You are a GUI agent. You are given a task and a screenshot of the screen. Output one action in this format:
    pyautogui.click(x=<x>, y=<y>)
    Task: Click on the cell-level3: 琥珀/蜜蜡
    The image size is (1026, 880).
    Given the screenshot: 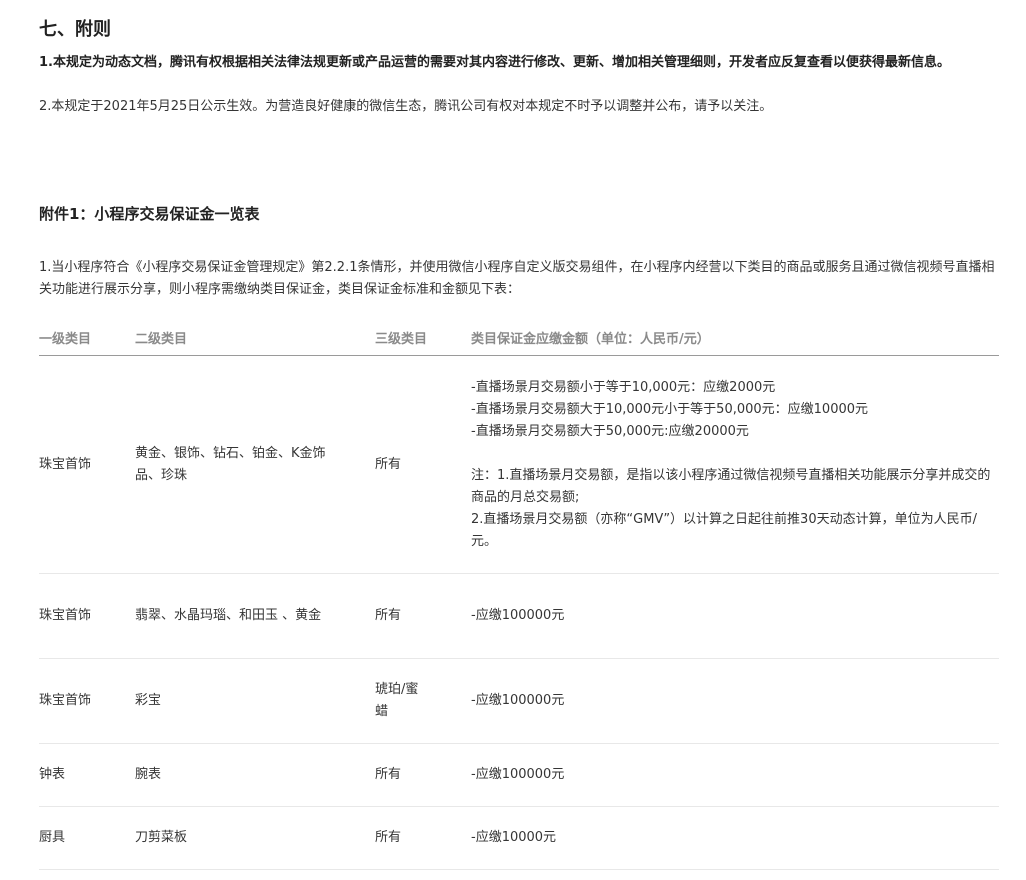 What is the action you would take?
    pyautogui.click(x=423, y=701)
    